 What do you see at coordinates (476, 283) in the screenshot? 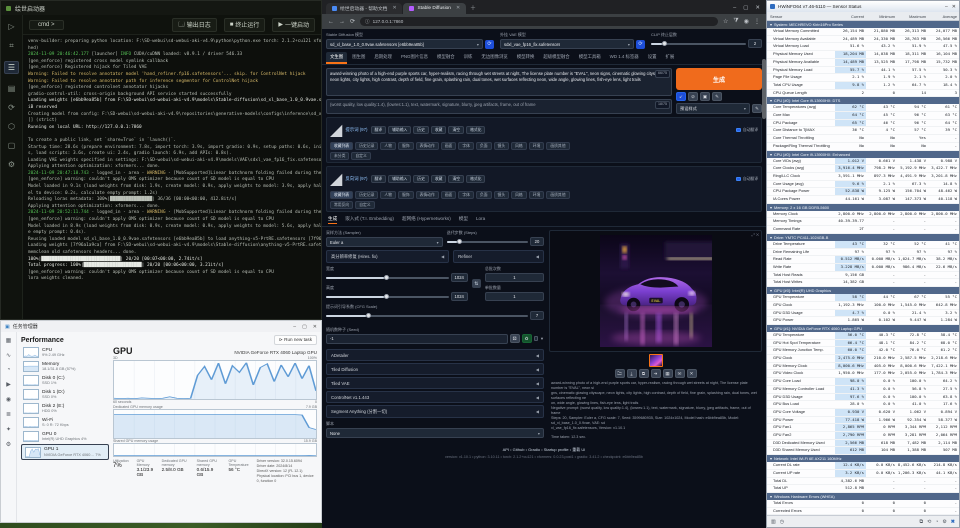
I see `swap-dimensions-icon: ⇅` at bounding box center [476, 283].